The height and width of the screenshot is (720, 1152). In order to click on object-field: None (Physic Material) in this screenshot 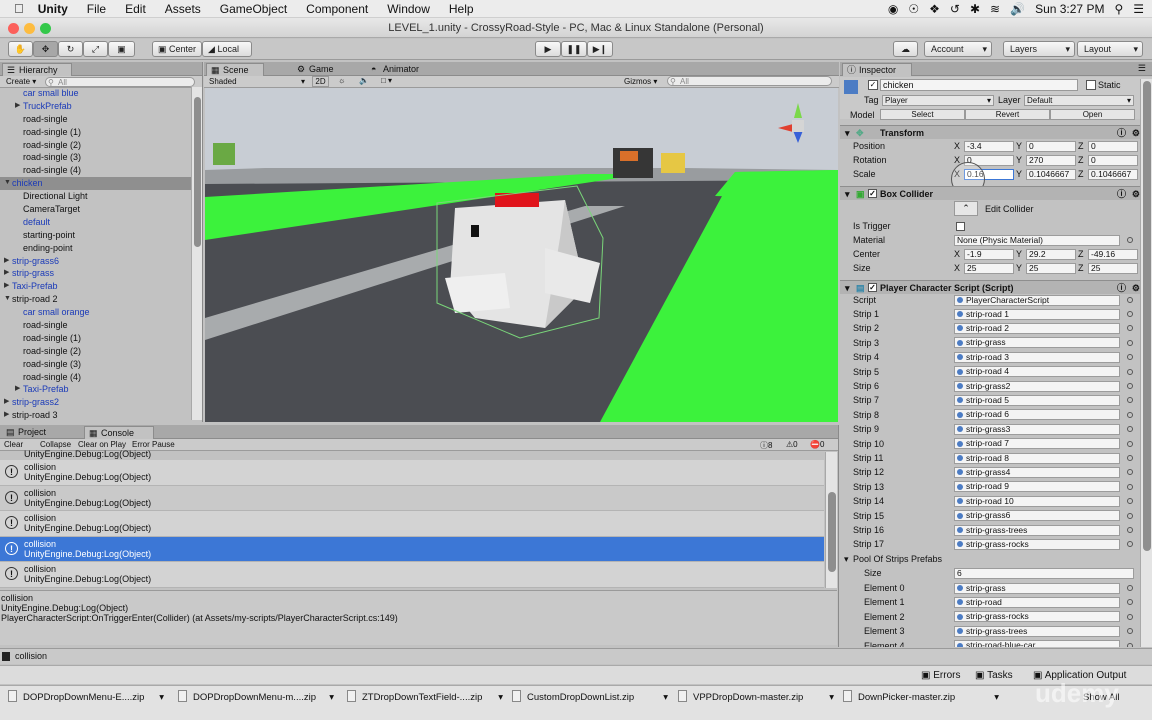, I will do `click(1037, 240)`.